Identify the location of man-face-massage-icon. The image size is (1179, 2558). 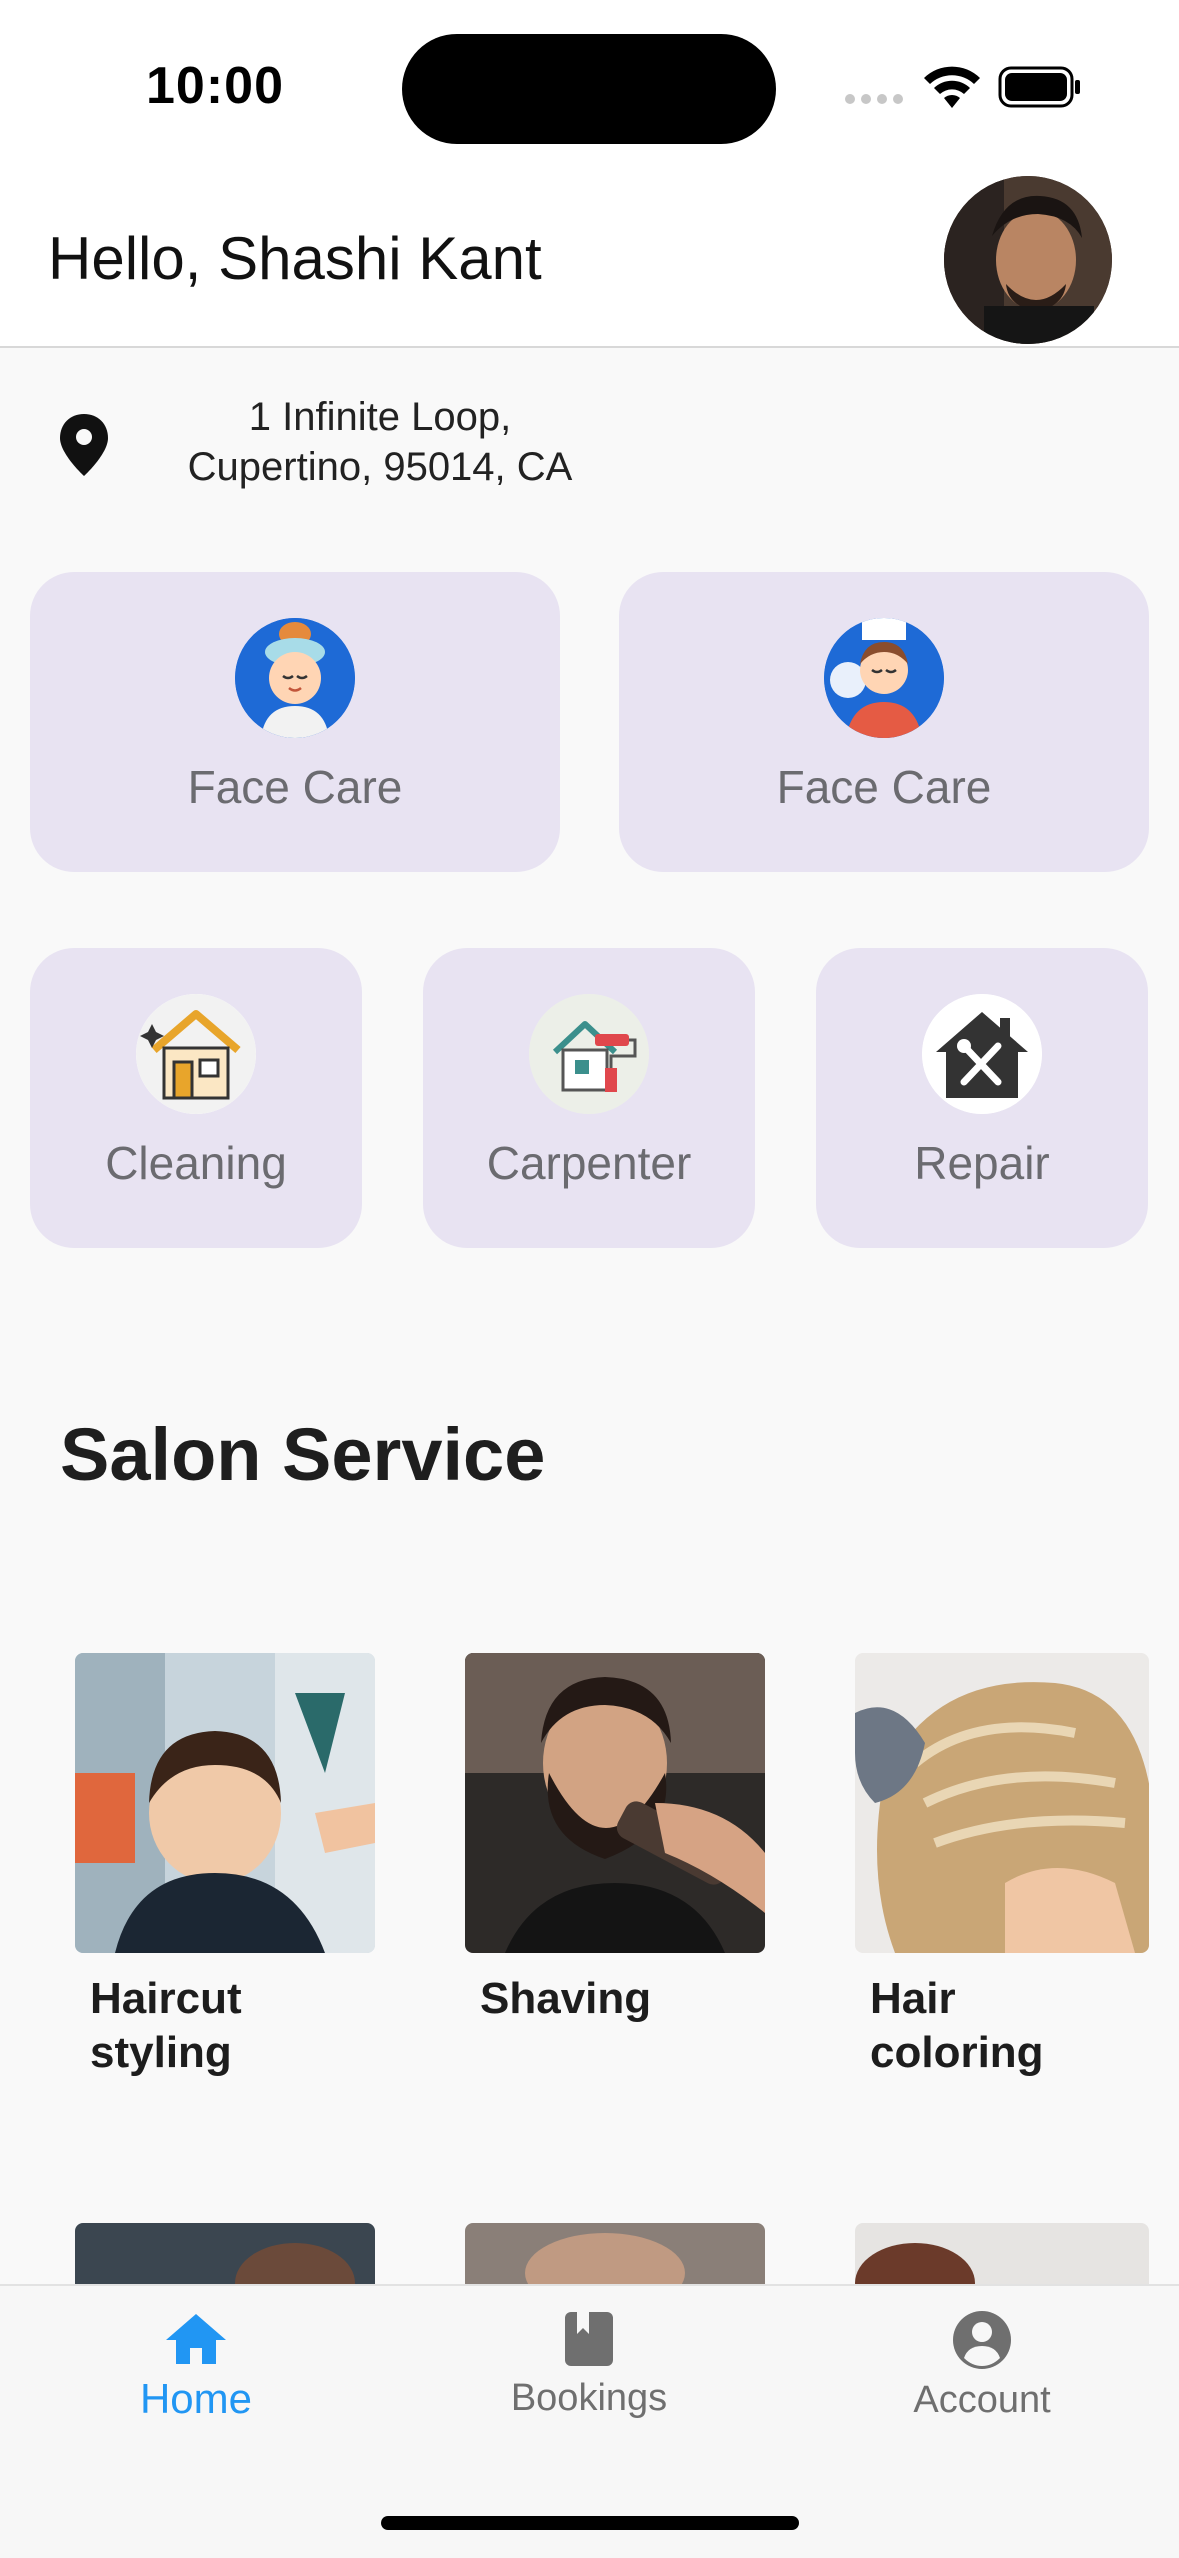
(884, 678).